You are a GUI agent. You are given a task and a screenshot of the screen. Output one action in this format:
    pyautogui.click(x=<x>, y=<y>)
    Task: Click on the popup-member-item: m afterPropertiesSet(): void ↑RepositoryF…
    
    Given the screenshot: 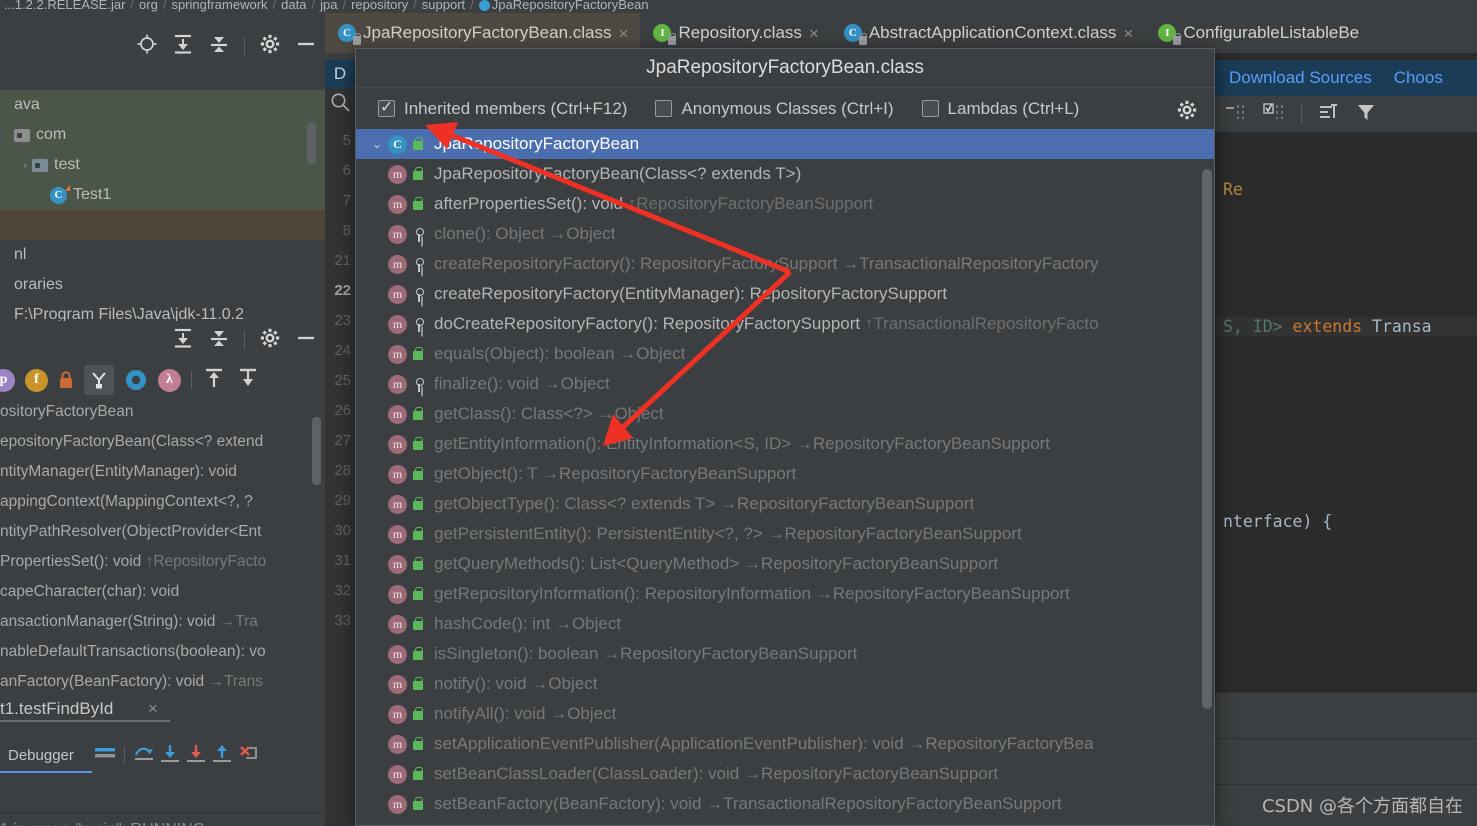 What is the action you would take?
    pyautogui.click(x=785, y=204)
    